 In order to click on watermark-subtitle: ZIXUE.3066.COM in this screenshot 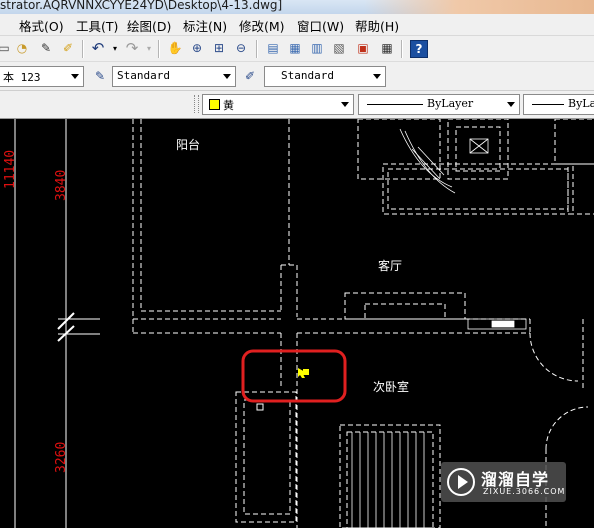, I will do `click(524, 491)`.